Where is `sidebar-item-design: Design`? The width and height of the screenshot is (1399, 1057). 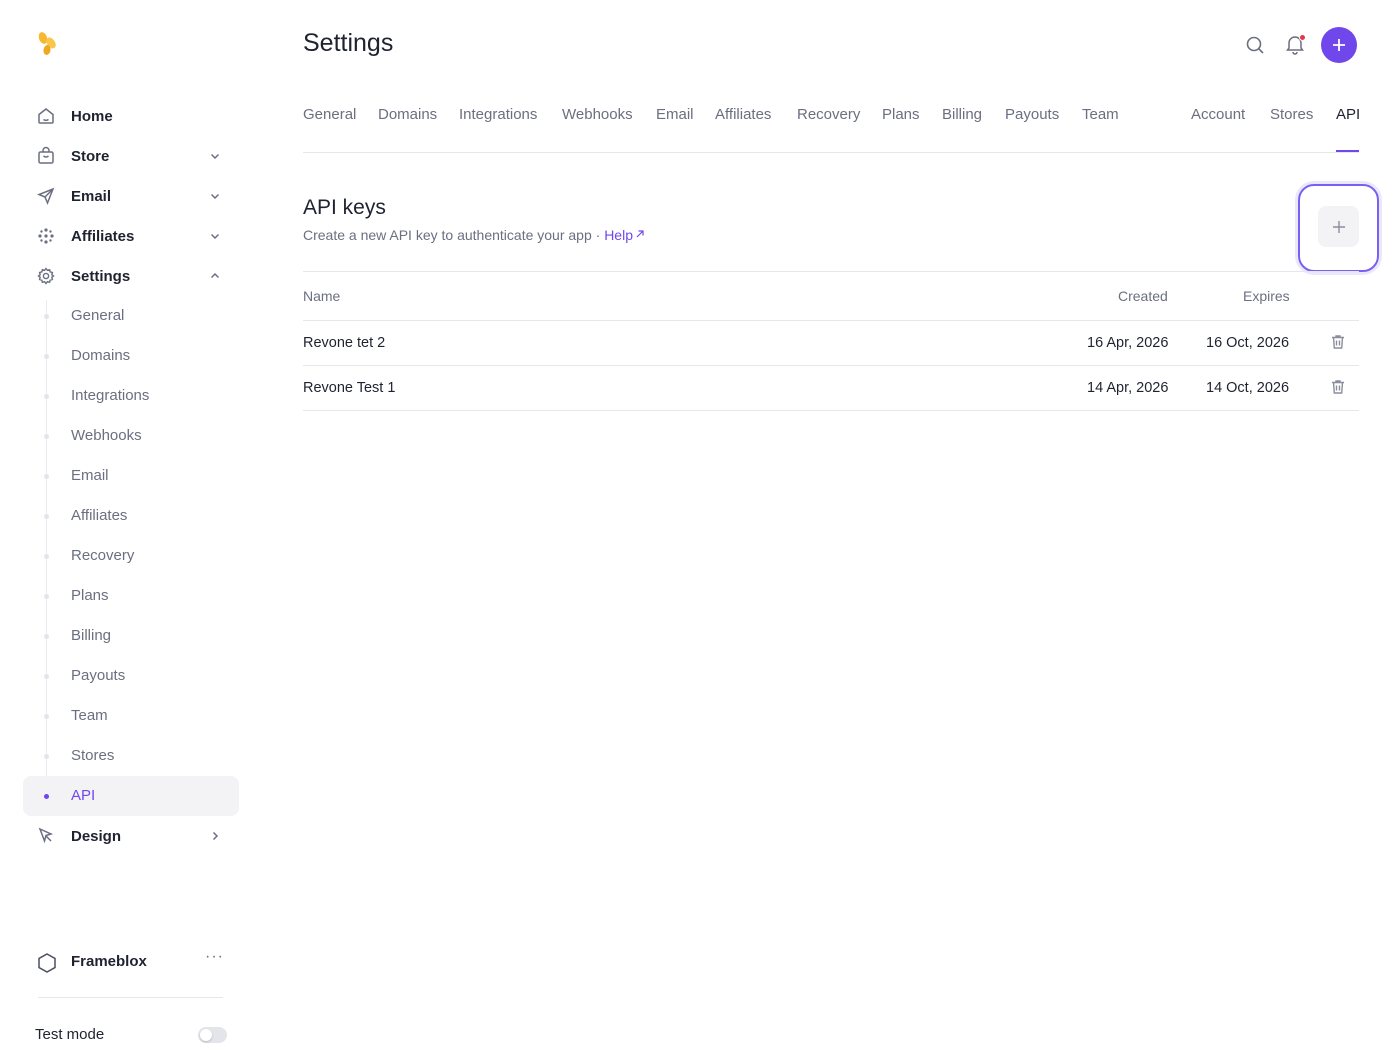
sidebar-item-design: Design is located at coordinates (131, 836).